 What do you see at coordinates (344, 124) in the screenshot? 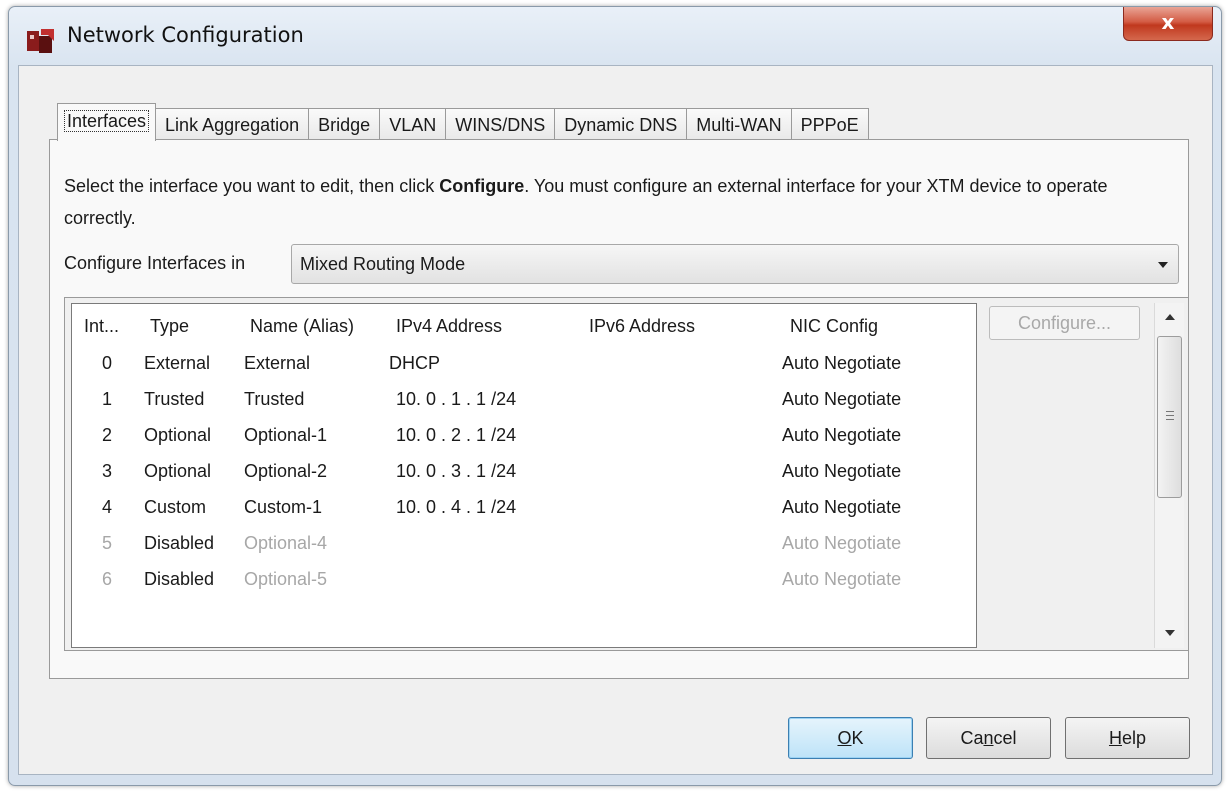
I see `tab-bridge: Bridge` at bounding box center [344, 124].